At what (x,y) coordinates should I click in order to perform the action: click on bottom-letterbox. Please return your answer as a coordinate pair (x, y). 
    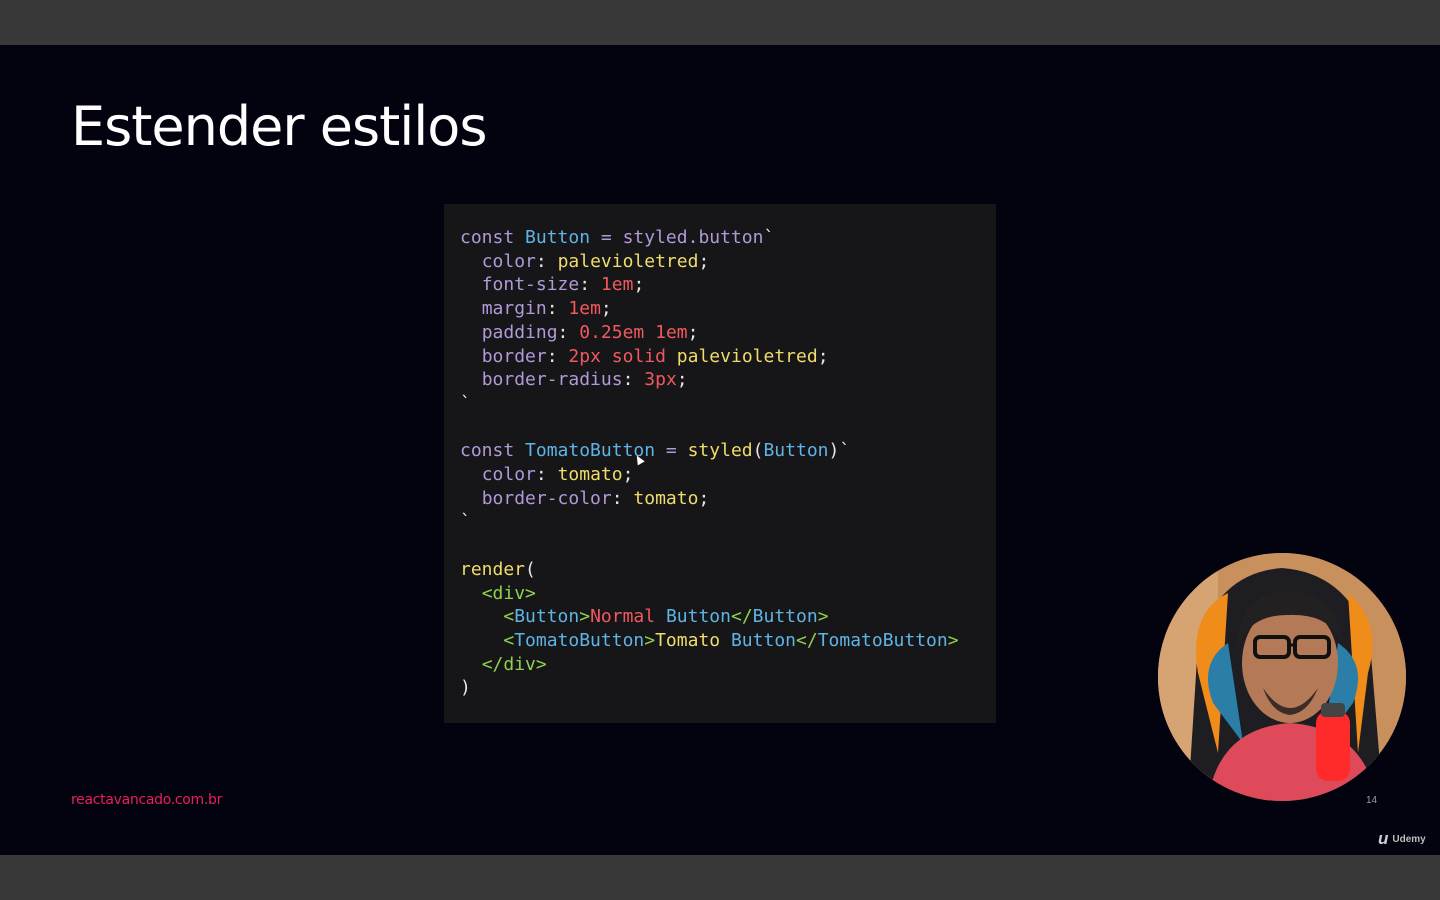
    Looking at the image, I should click on (720, 877).